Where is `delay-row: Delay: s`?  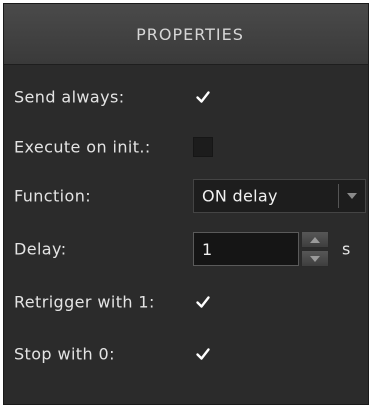 delay-row: Delay: s is located at coordinates (186, 249).